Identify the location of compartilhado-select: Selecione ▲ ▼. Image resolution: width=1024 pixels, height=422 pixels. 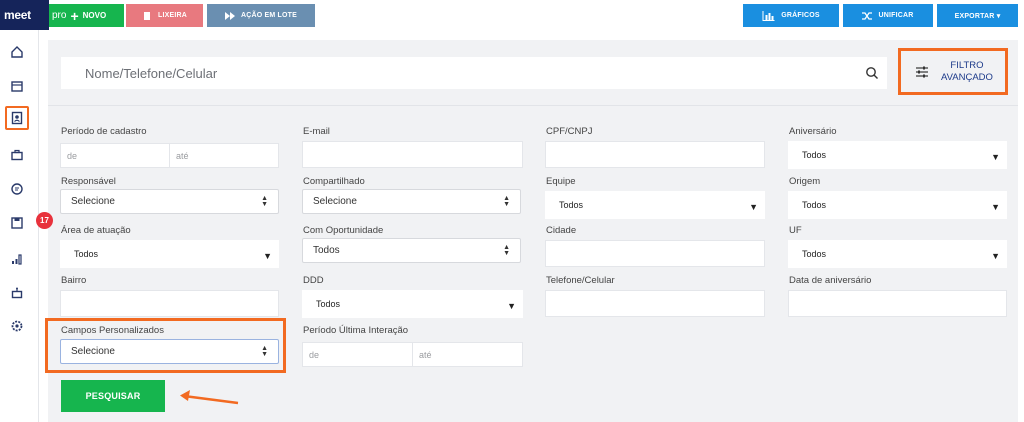
(411, 201).